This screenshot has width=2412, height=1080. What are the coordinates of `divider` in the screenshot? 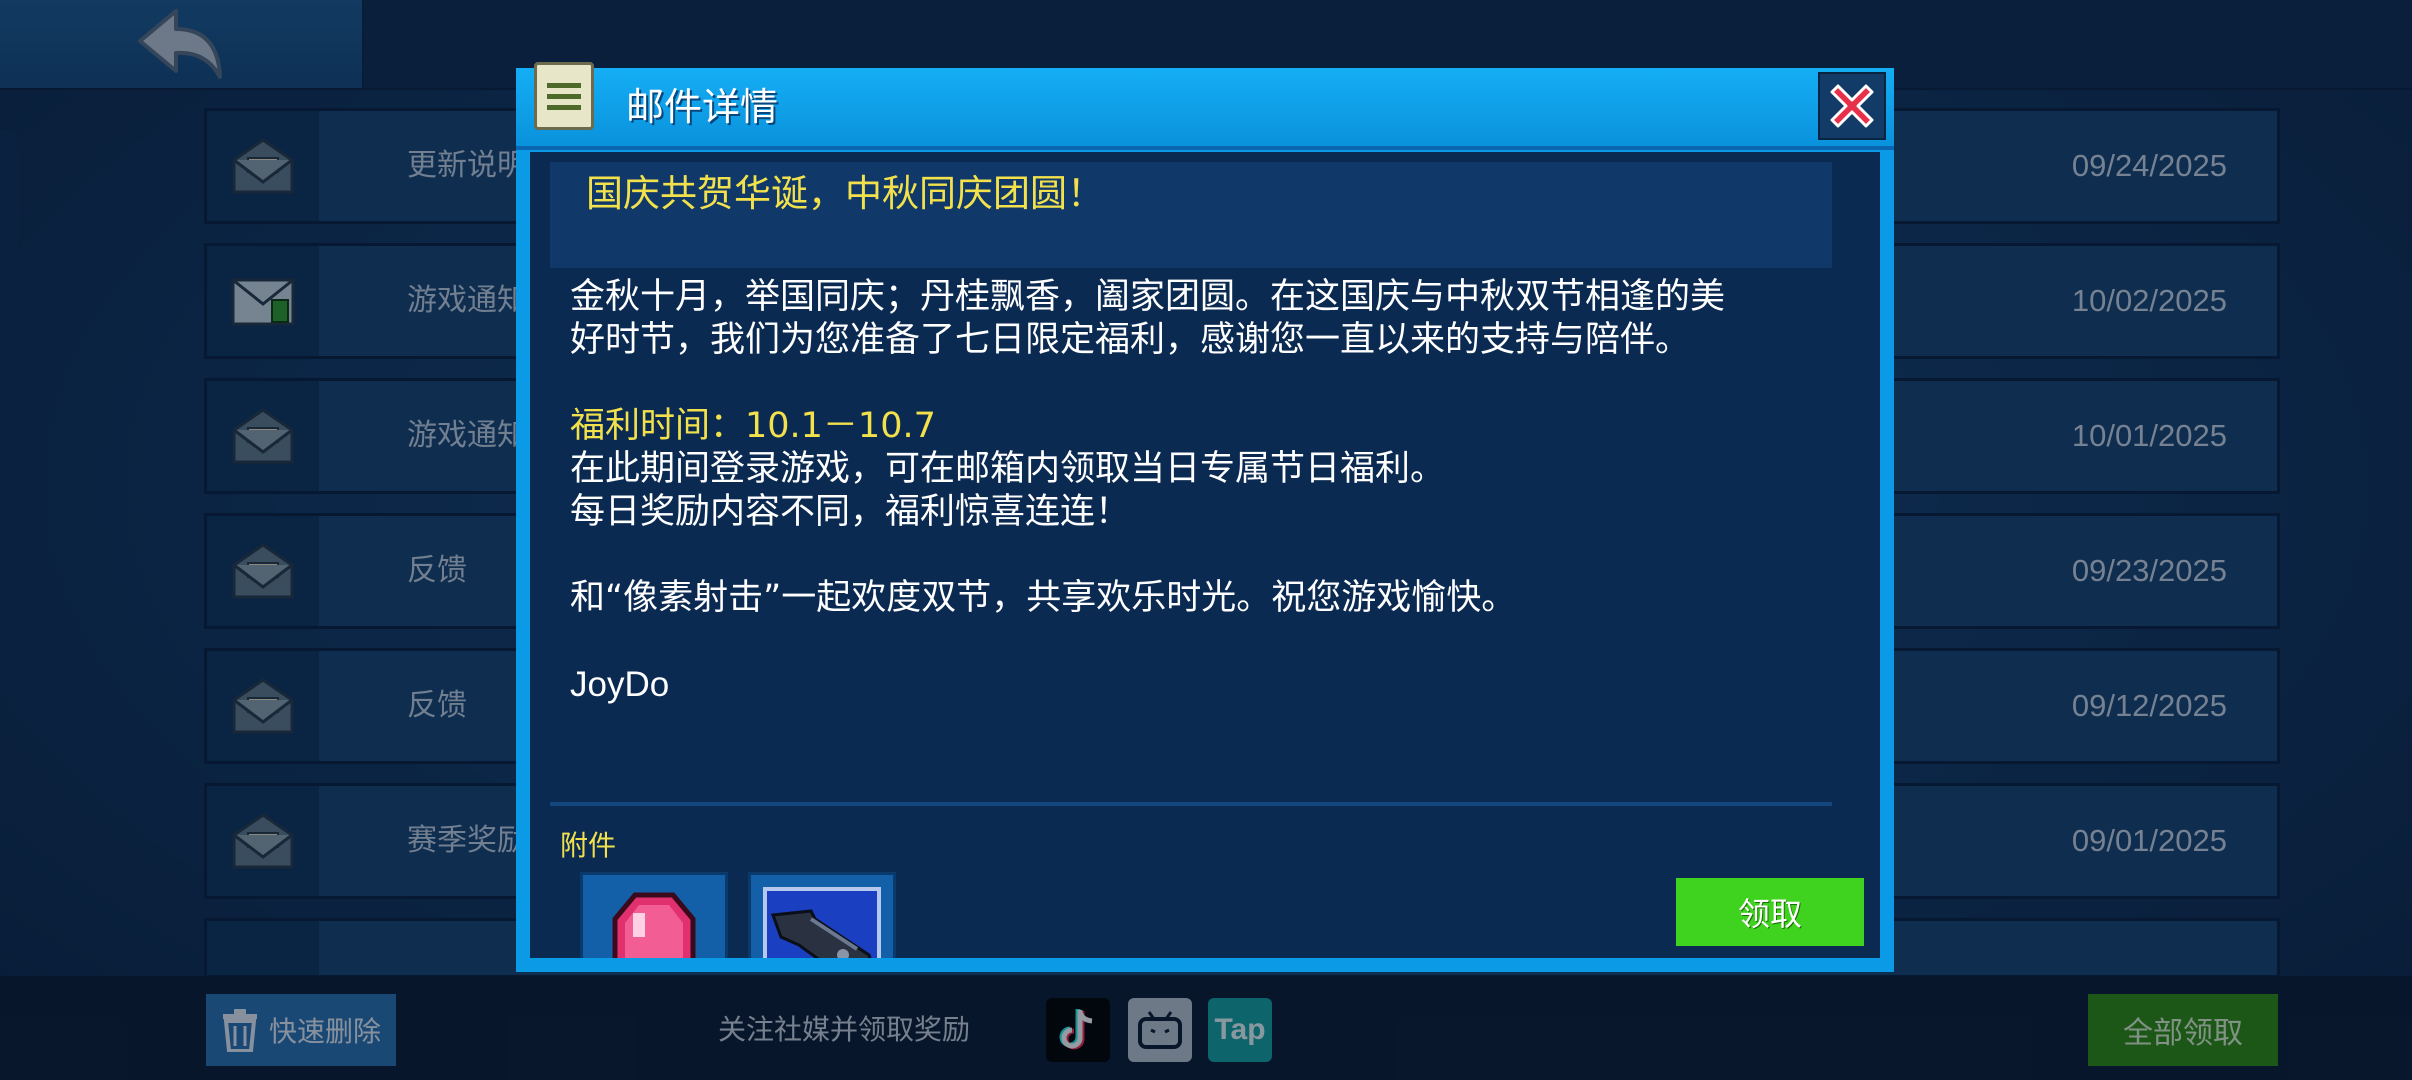 It's located at (1191, 804).